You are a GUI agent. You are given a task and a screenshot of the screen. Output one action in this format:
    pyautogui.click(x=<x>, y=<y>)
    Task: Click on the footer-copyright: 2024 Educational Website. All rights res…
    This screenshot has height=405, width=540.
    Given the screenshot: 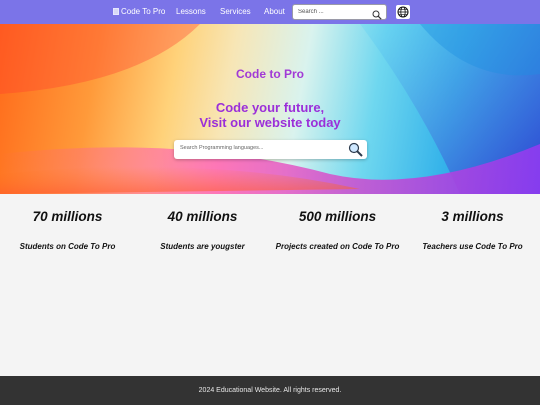 What is the action you would take?
    pyautogui.click(x=270, y=390)
    